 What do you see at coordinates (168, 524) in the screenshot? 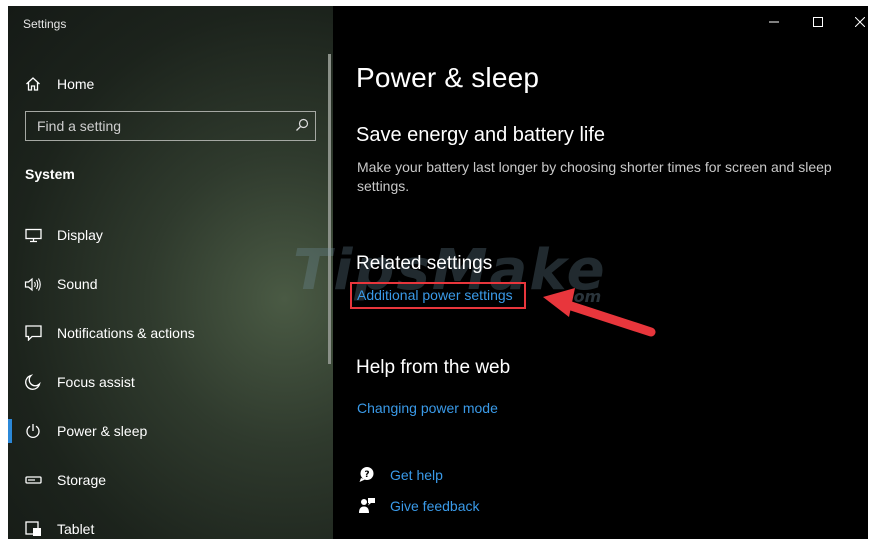
I see `sidebar-item-tablet: Tablet` at bounding box center [168, 524].